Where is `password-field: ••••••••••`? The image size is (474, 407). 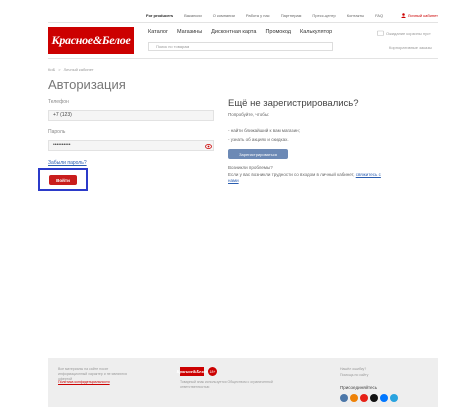
password-field: •••••••••• is located at coordinates (131, 145).